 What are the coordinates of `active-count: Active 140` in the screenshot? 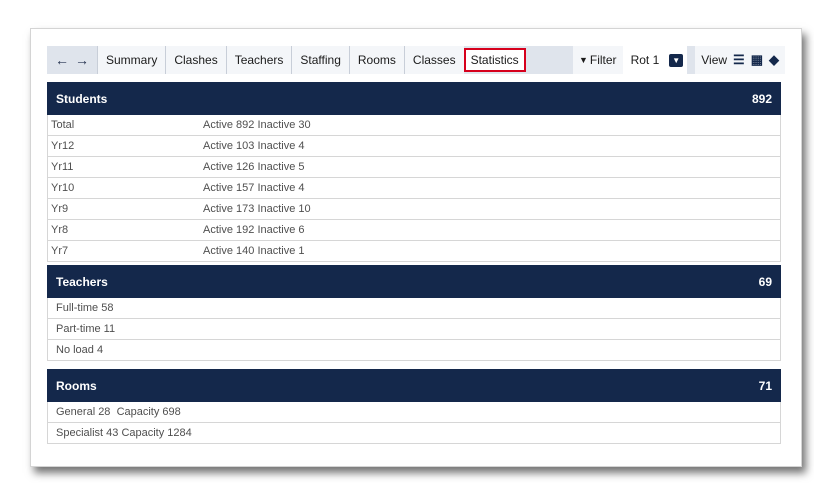 It's located at (229, 251).